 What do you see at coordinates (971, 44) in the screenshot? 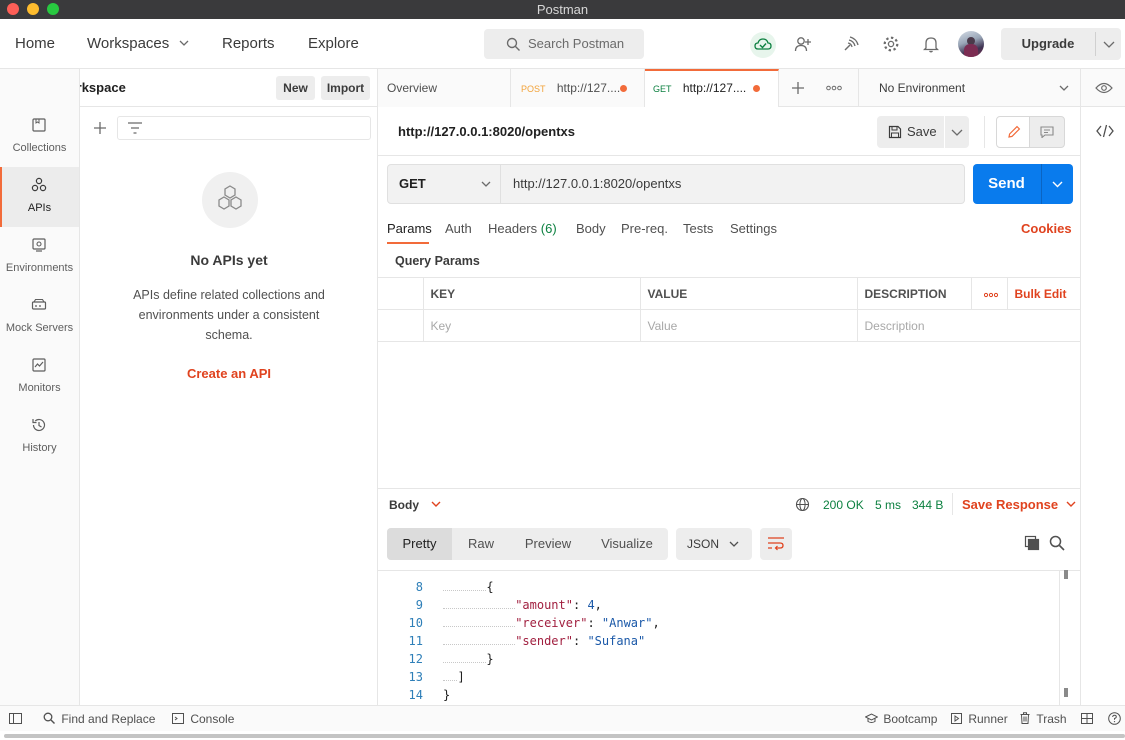
I see `avatar` at bounding box center [971, 44].